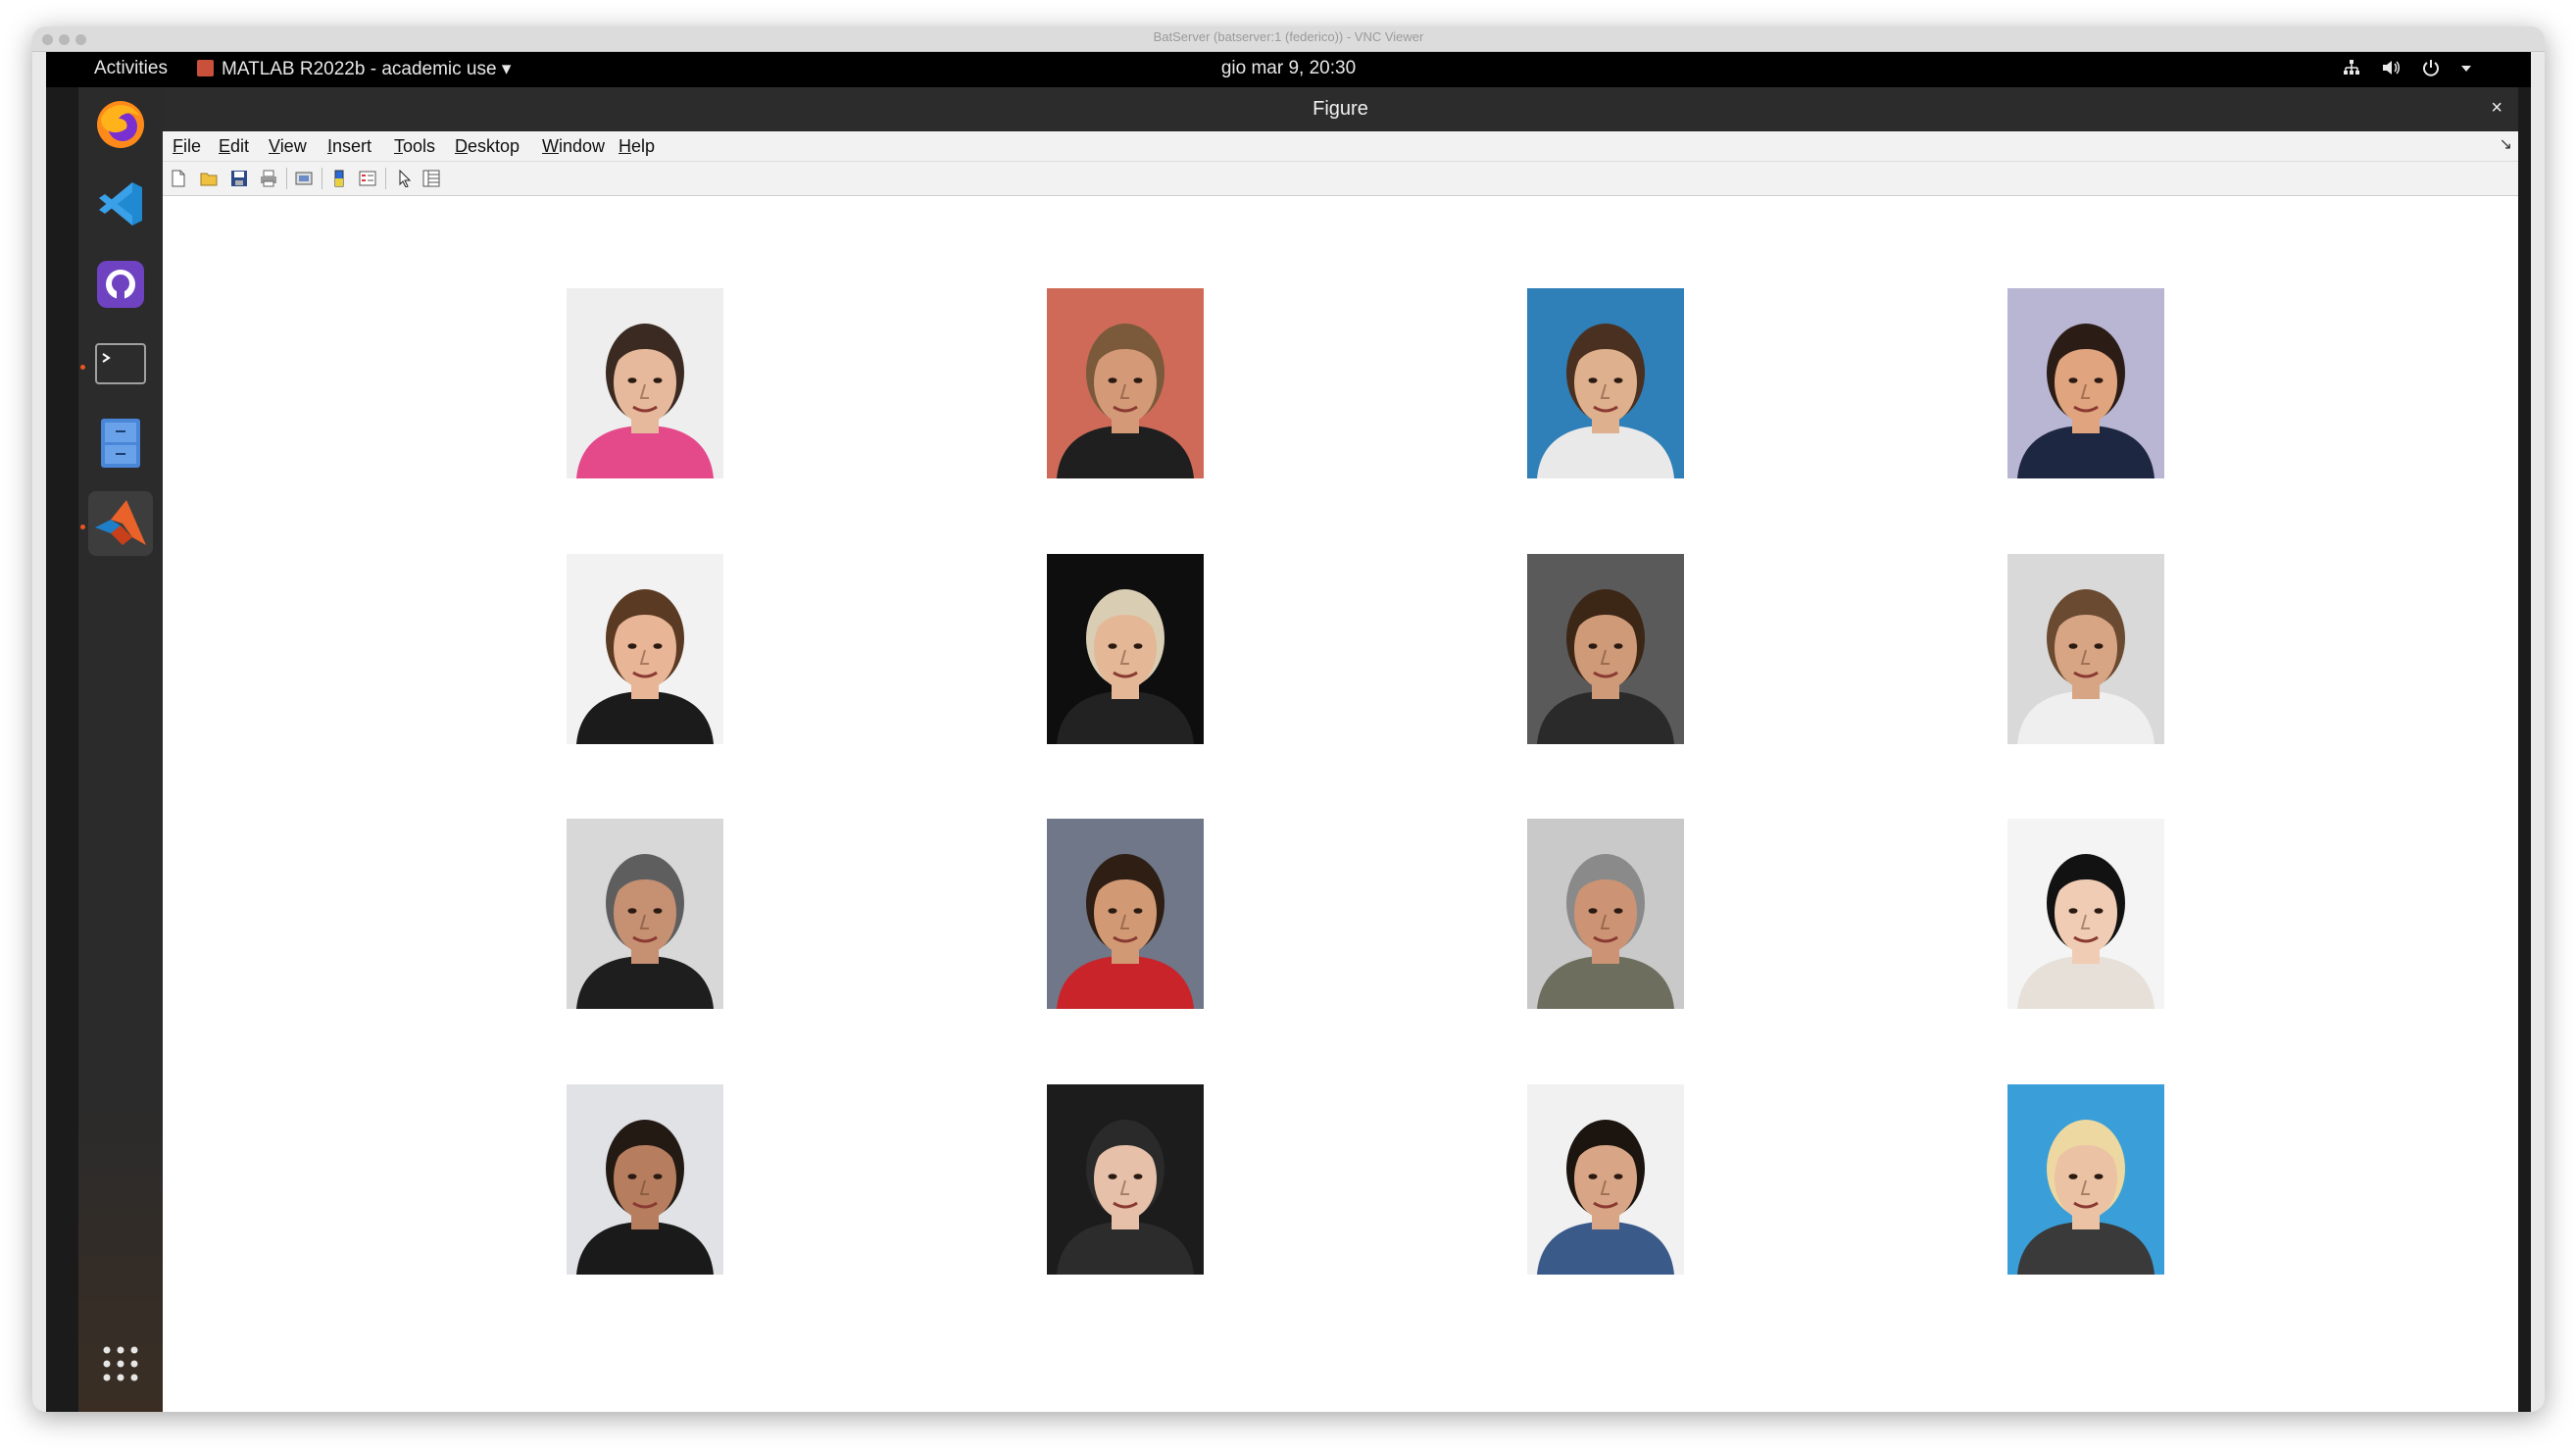  Describe the element at coordinates (286, 179) in the screenshot. I see `toolbar-separator` at that location.